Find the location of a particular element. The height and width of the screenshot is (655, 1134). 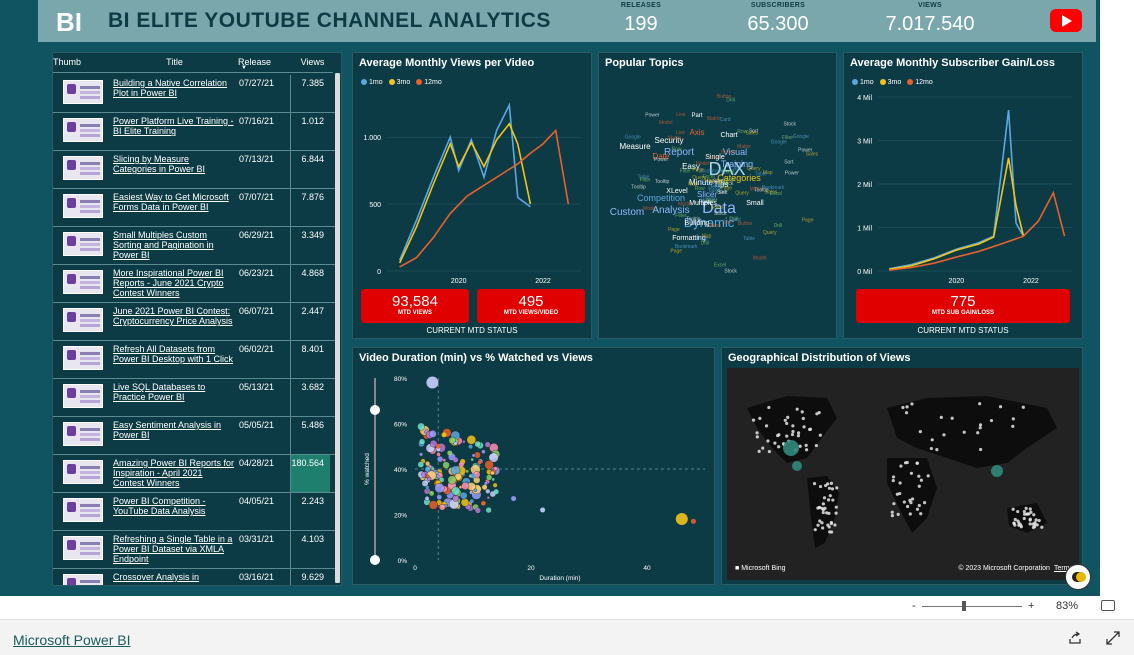

video-title-link: Easy Sentiment Analysis in Power BI is located at coordinates (174, 430).